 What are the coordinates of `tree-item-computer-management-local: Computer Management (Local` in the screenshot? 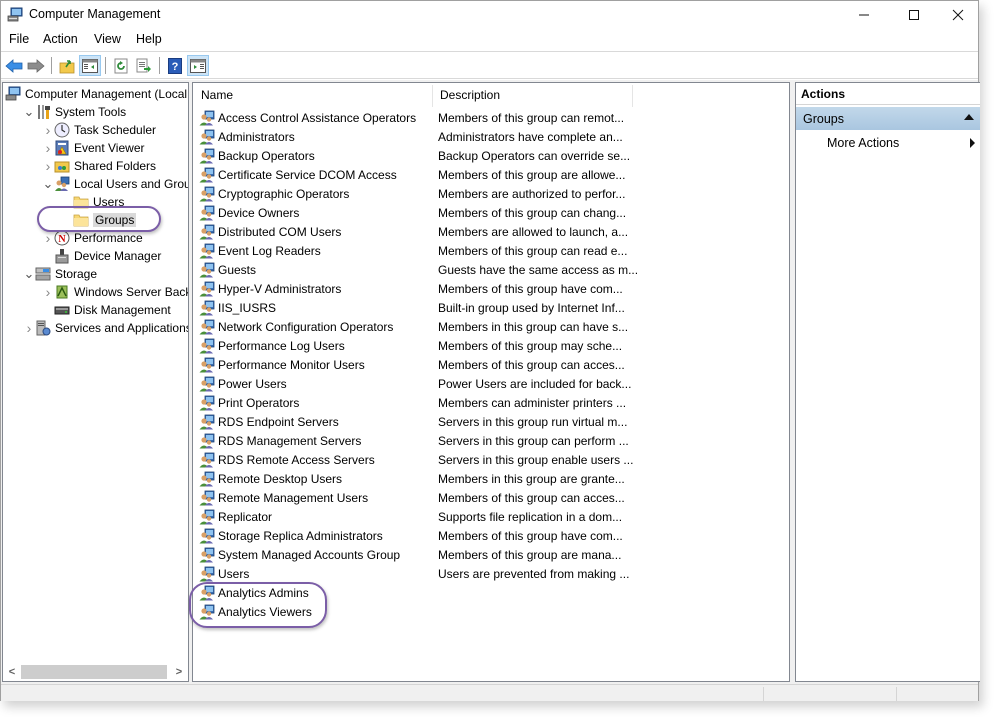 It's located at (96, 94).